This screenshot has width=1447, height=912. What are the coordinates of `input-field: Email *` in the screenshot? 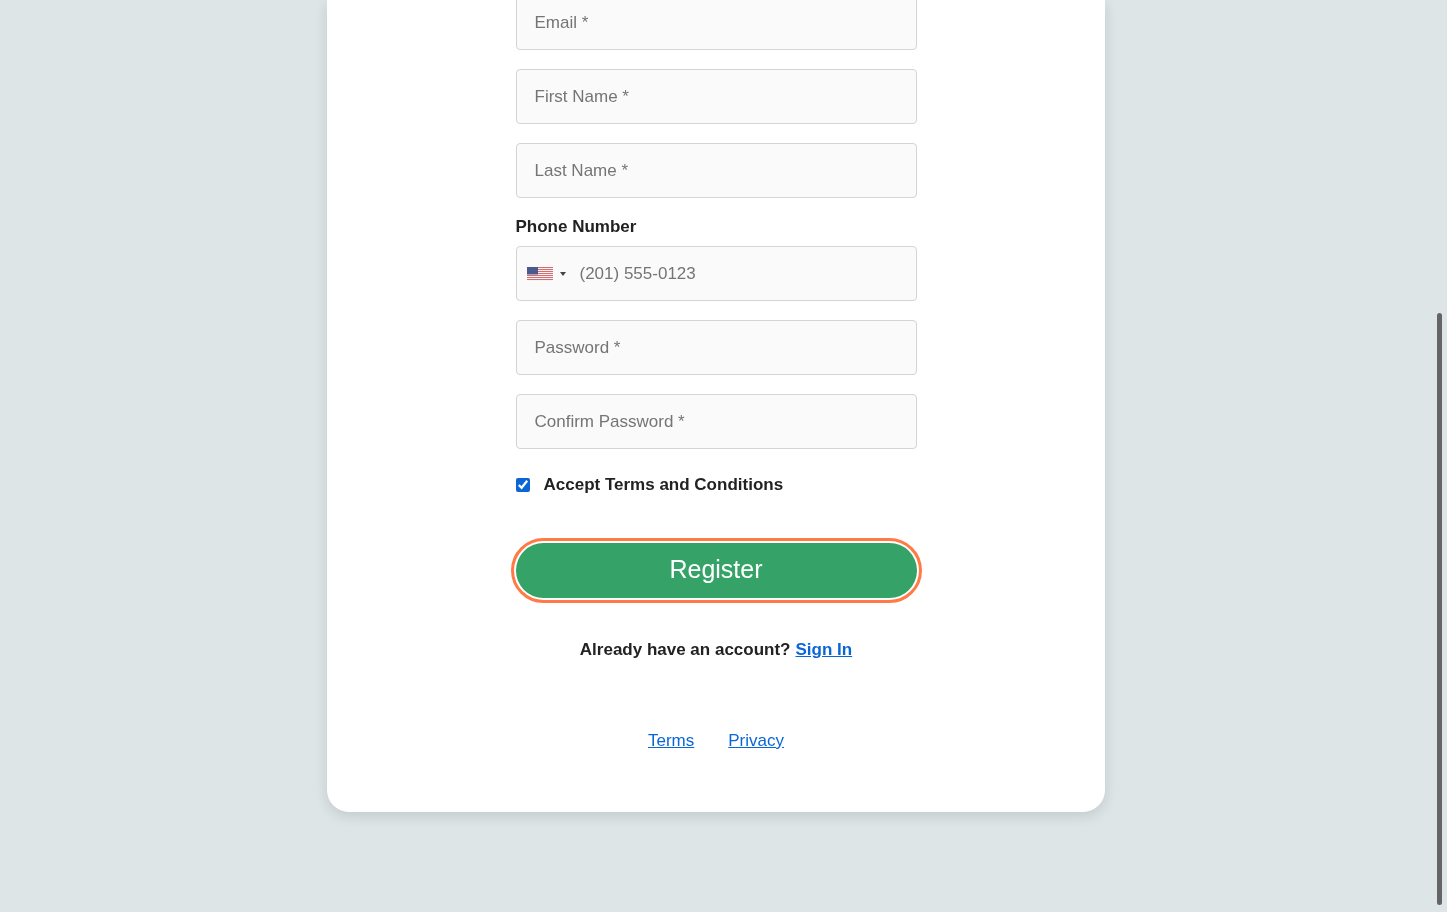 It's located at (716, 25).